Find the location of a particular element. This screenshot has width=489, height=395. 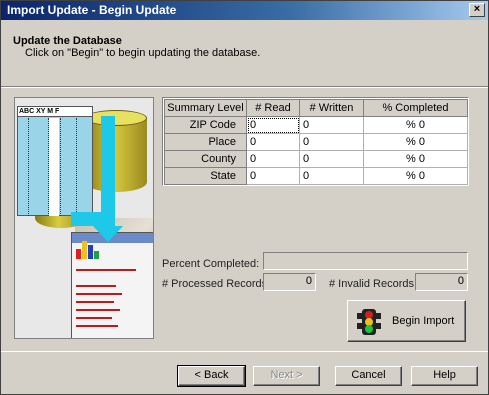

column-header-summary-level: Summary Level is located at coordinates (205, 108).